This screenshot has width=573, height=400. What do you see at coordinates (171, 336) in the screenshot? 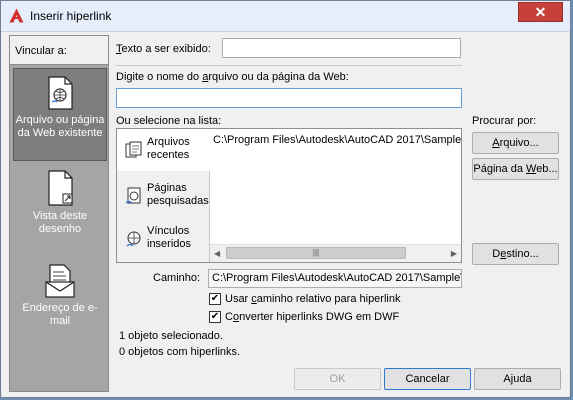
I see `status-selected: 1 objeto selecionado.` at bounding box center [171, 336].